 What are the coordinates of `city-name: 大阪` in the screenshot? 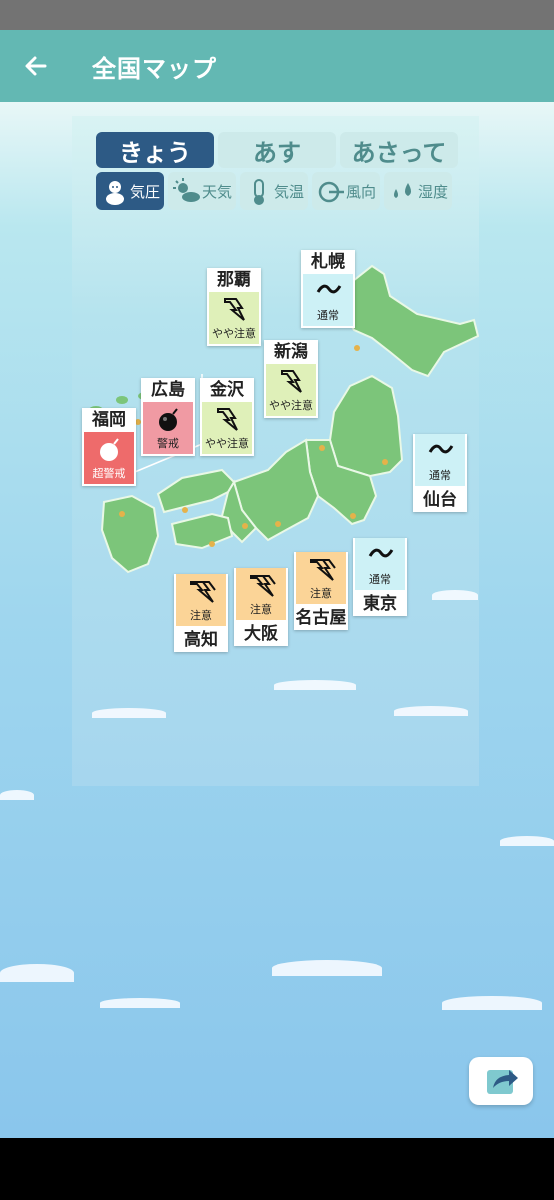 It's located at (261, 634).